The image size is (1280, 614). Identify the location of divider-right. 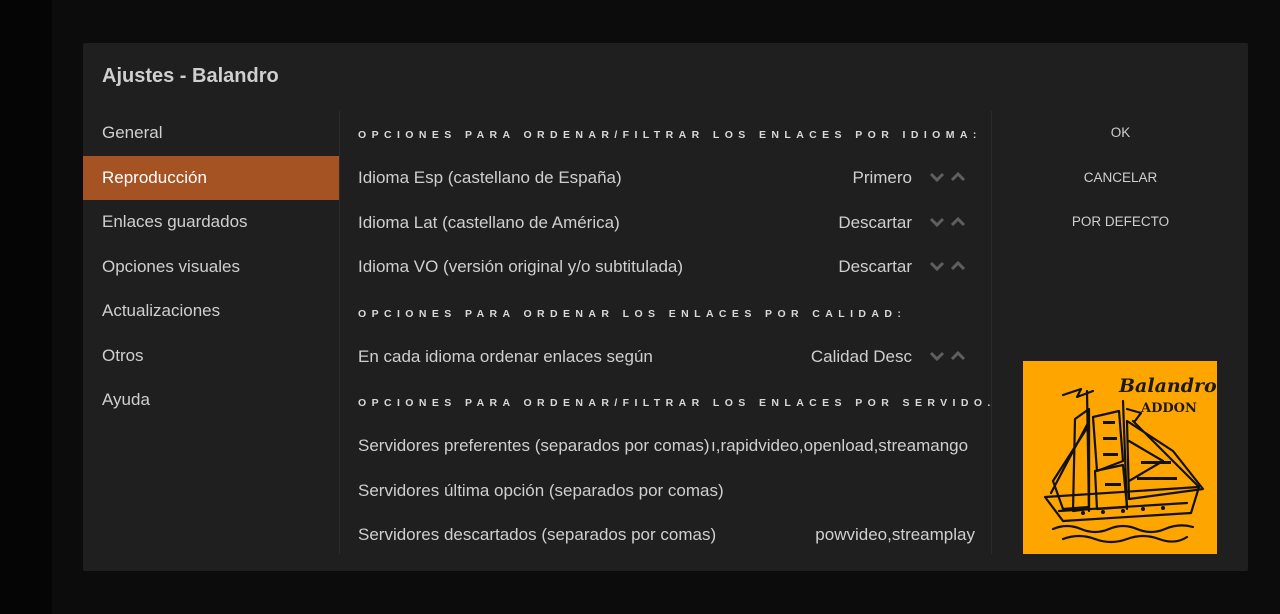
(991, 332).